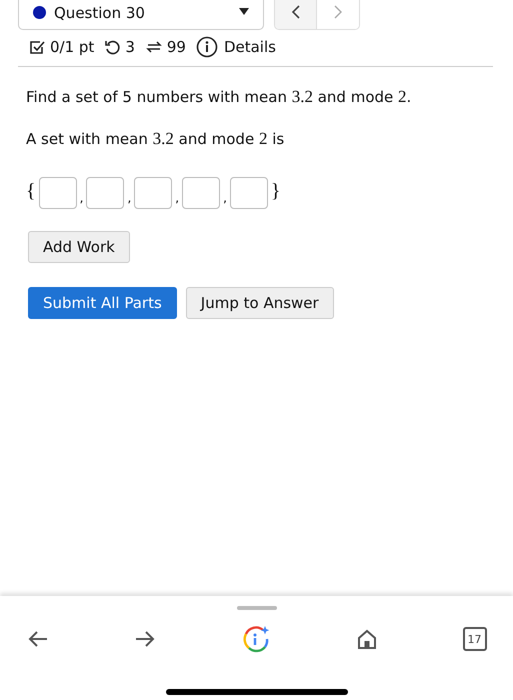 The image size is (513, 700). Describe the element at coordinates (275, 191) in the screenshot. I see `close-brace: }` at that location.